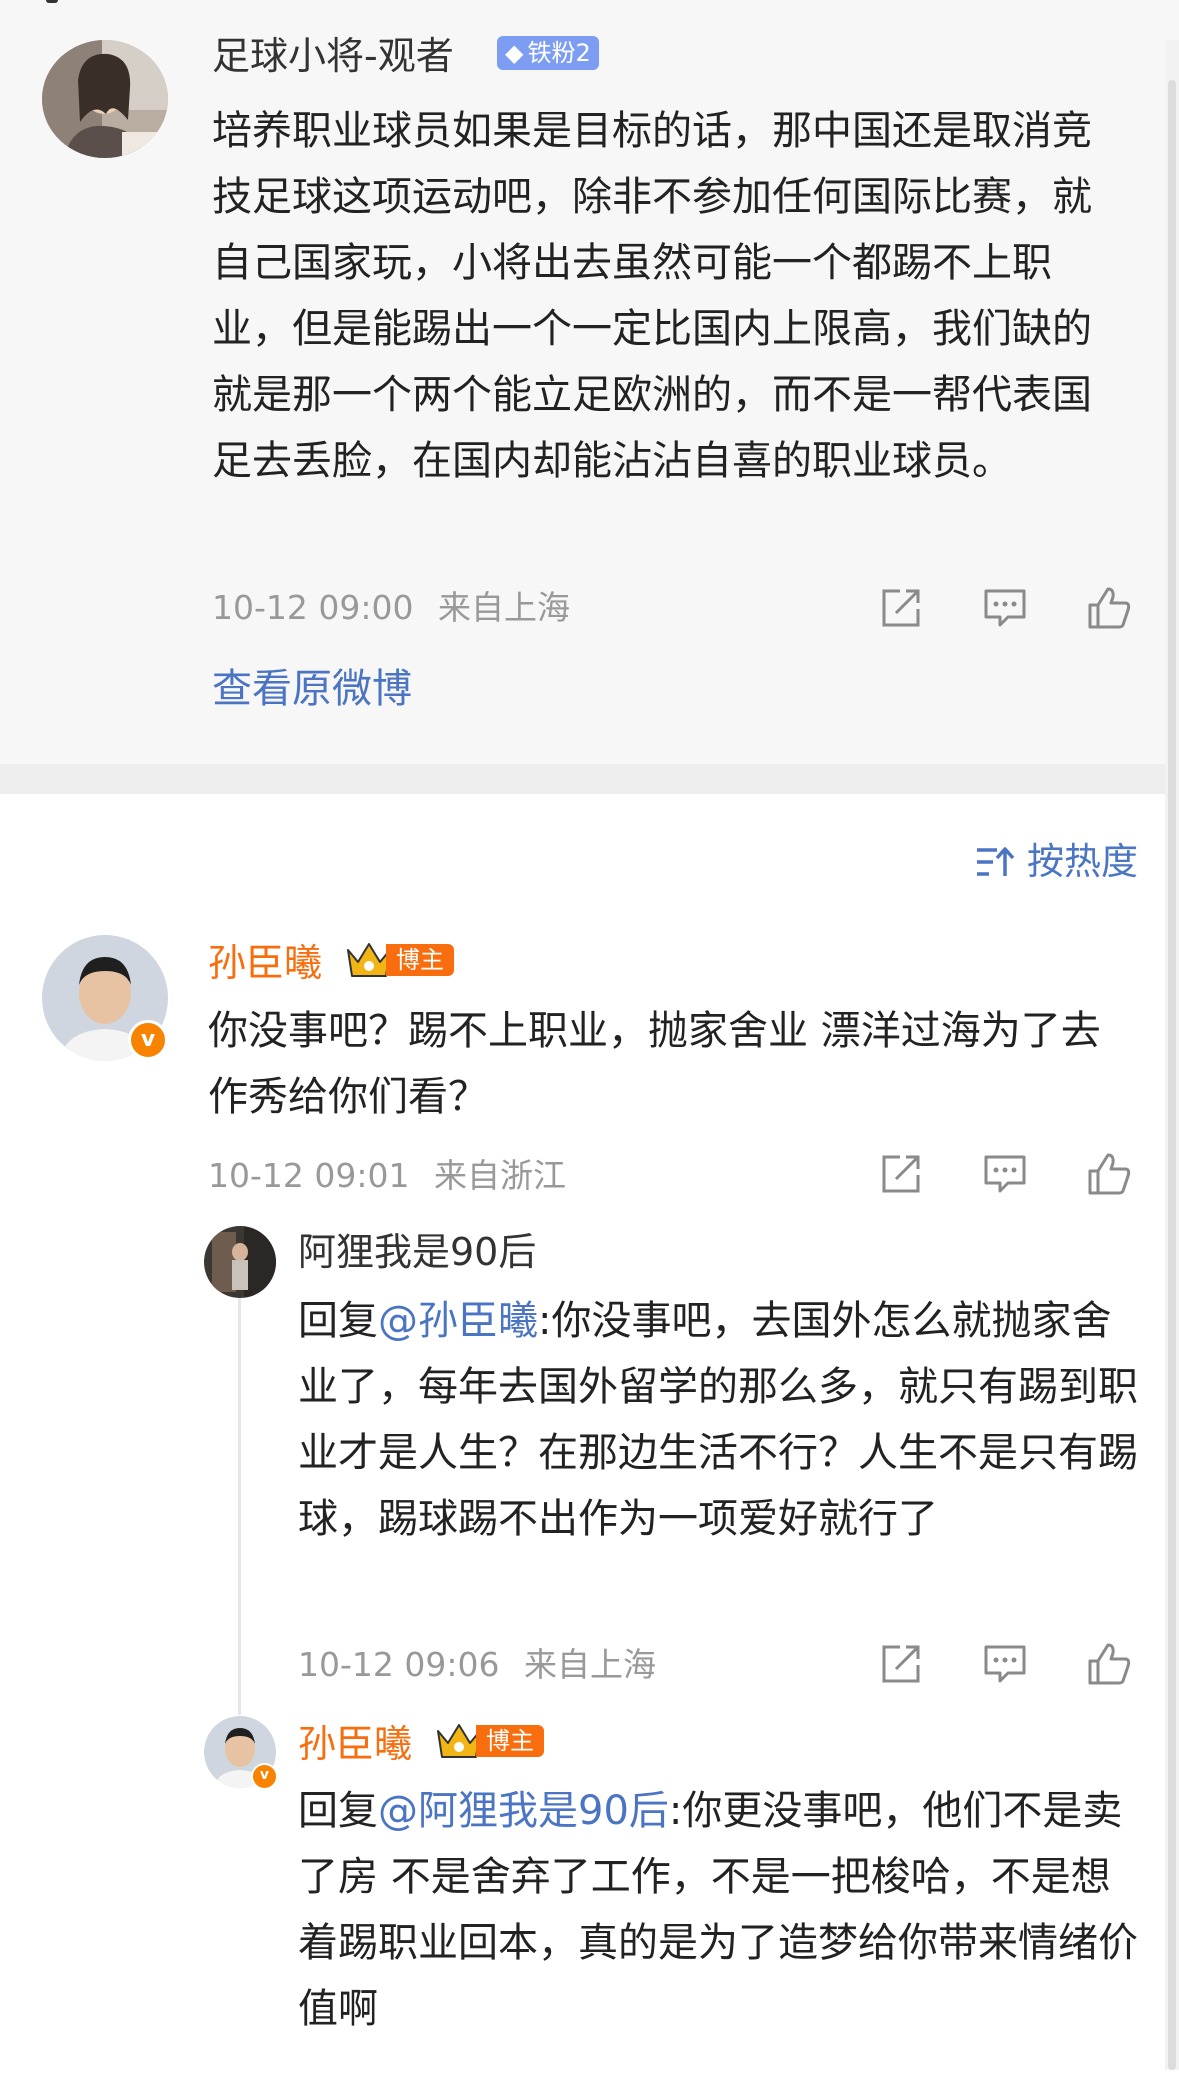 This screenshot has height=2088, width=1179. What do you see at coordinates (499, 1175) in the screenshot?
I see `comment-source: 来自浙江` at bounding box center [499, 1175].